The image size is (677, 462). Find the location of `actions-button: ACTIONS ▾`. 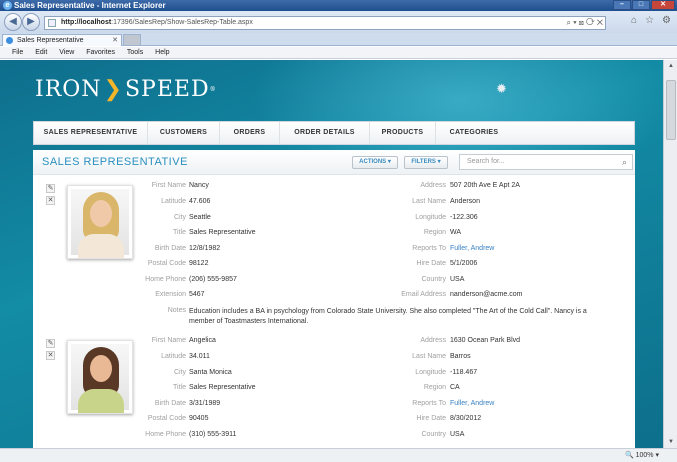

actions-button: ACTIONS ▾ is located at coordinates (375, 162).